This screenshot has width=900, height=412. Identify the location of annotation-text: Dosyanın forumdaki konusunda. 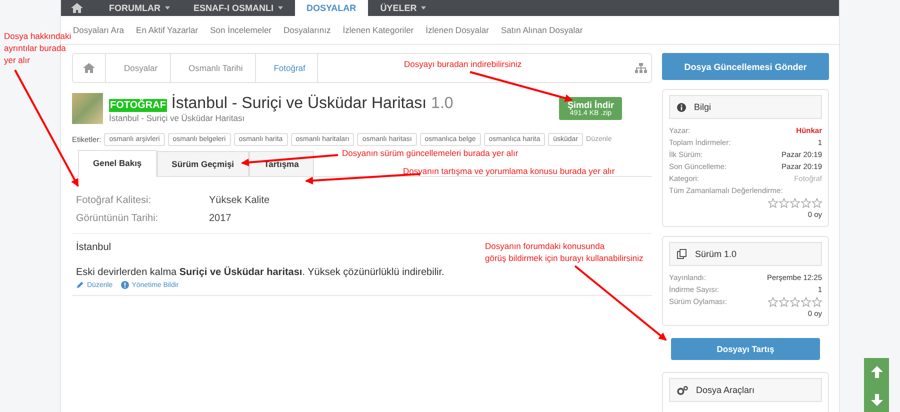
(545, 246).